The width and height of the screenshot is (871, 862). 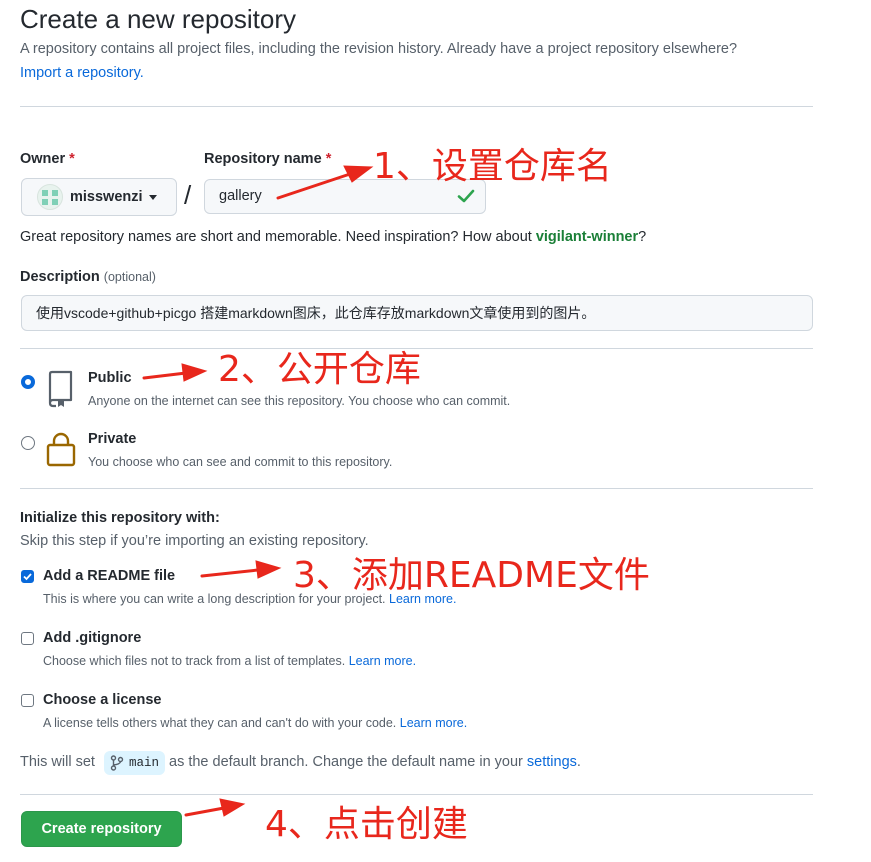 What do you see at coordinates (366, 824) in the screenshot?
I see `annotation-4: 4、点击创建` at bounding box center [366, 824].